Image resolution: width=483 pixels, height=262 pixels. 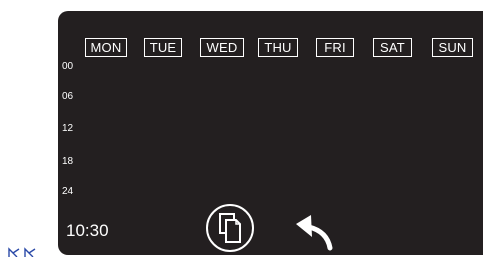 What do you see at coordinates (163, 47) in the screenshot?
I see `day-button-tue: TUE` at bounding box center [163, 47].